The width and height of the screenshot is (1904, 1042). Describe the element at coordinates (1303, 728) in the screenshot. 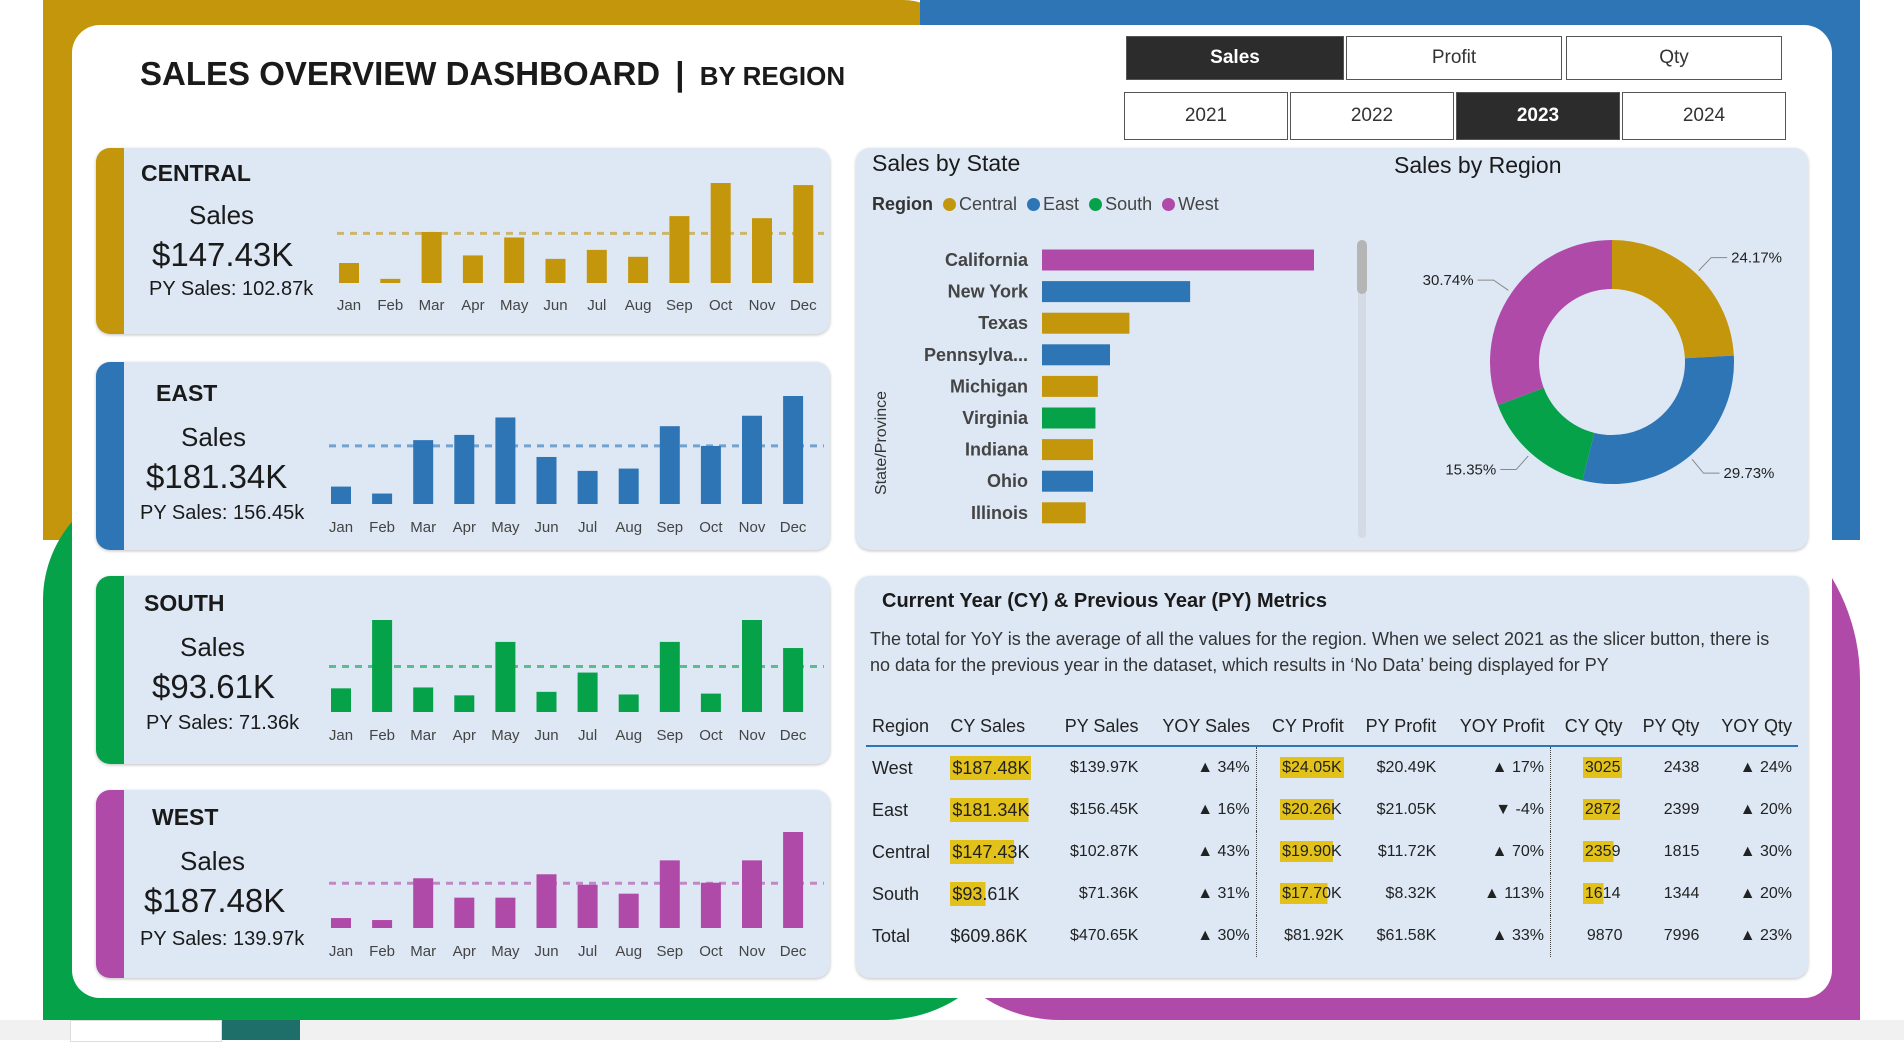

I see `column-header: CY Profit` at that location.